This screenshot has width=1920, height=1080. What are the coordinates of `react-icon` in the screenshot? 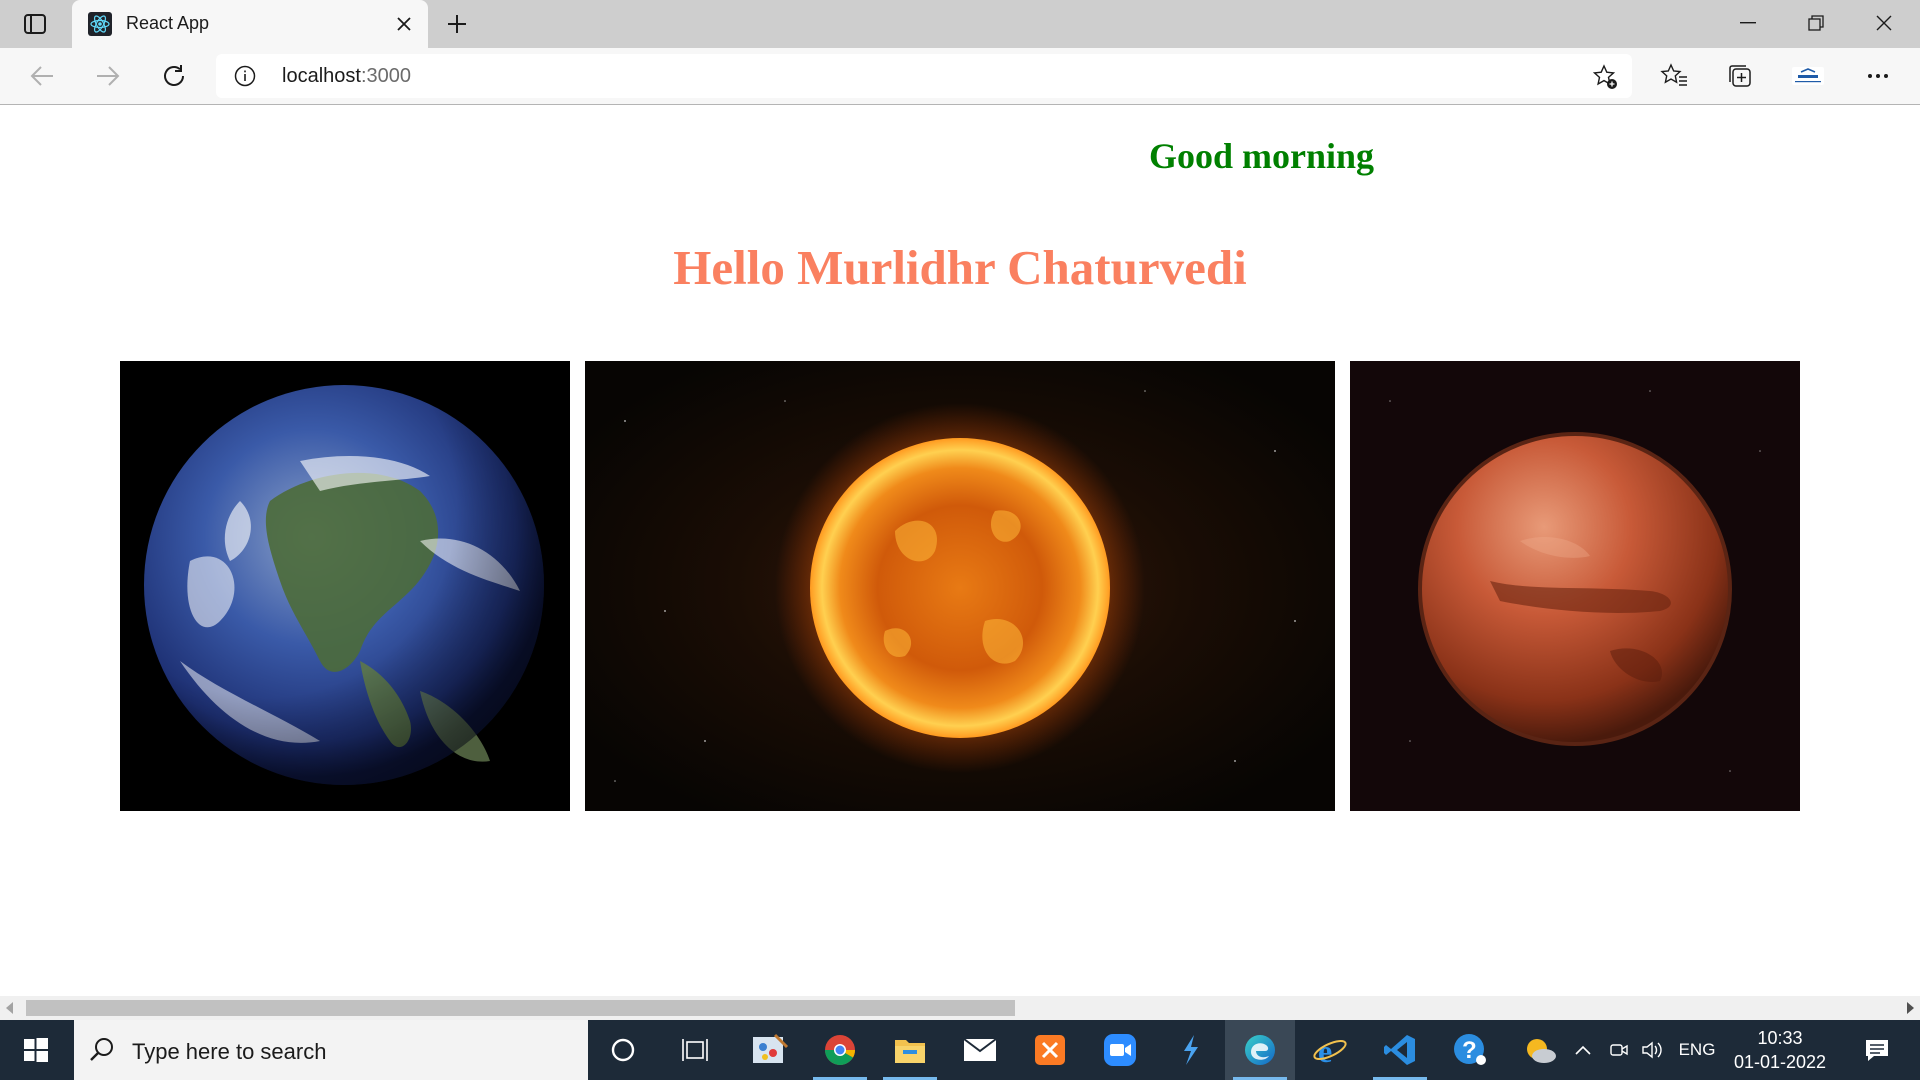 It's located at (100, 24).